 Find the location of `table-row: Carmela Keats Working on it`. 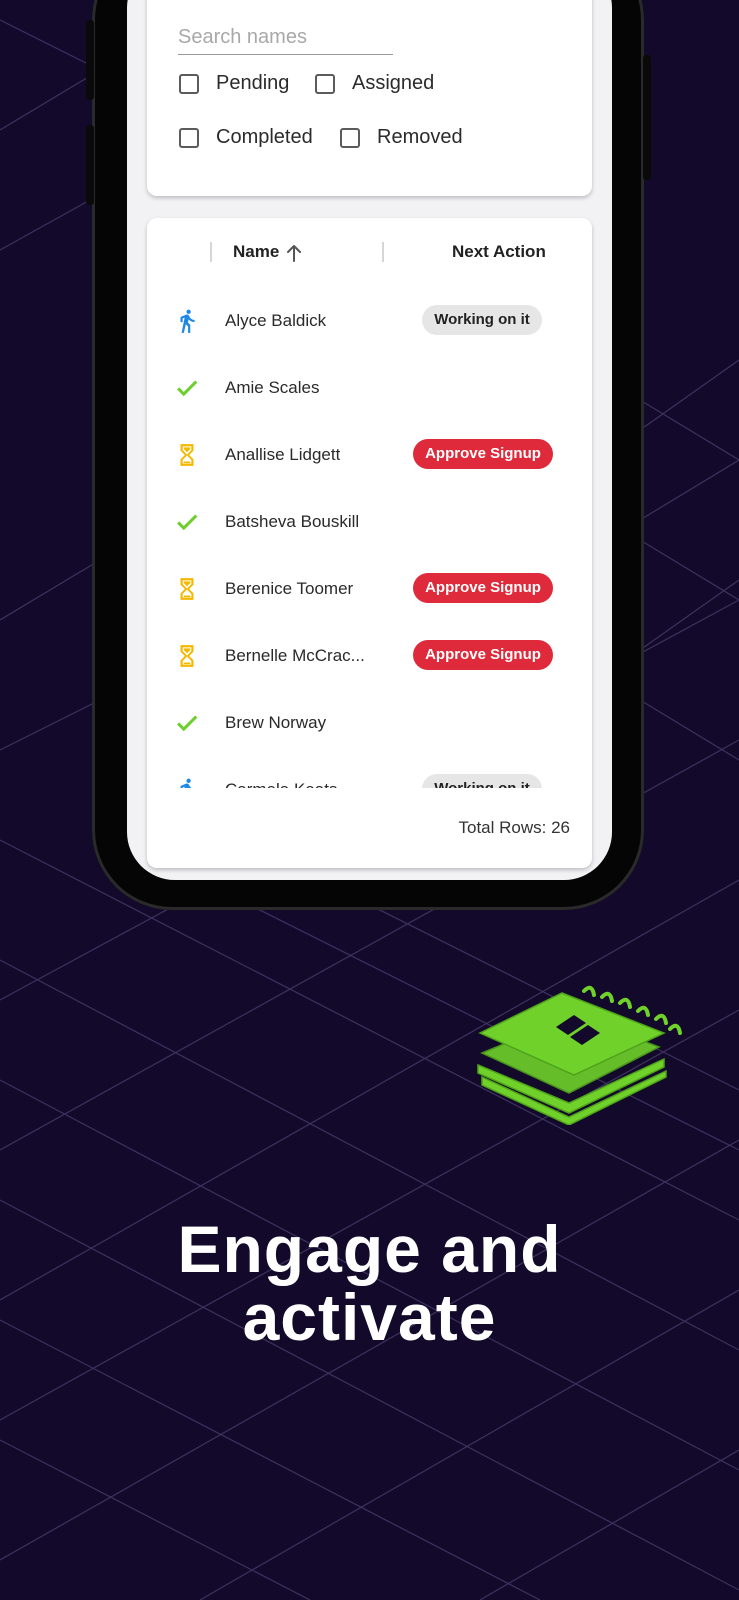

table-row: Carmela Keats Working on it is located at coordinates (369, 772).